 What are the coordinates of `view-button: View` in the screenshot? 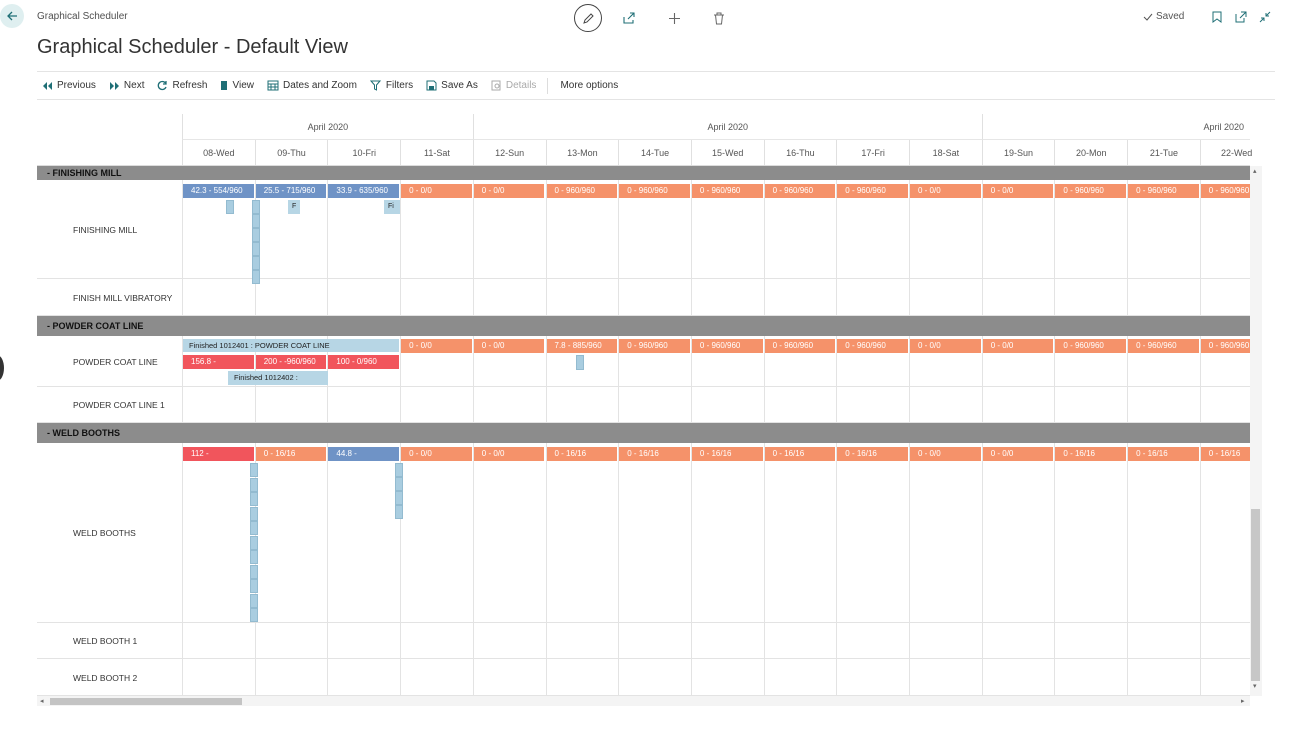 It's located at (237, 85).